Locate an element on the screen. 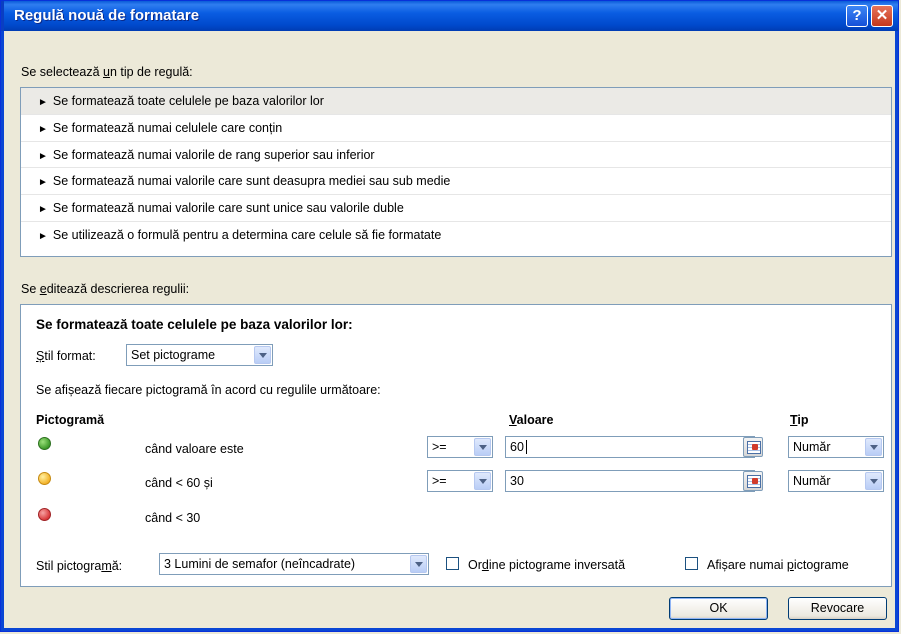  format-style-label: Știl format: is located at coordinates (66, 356).